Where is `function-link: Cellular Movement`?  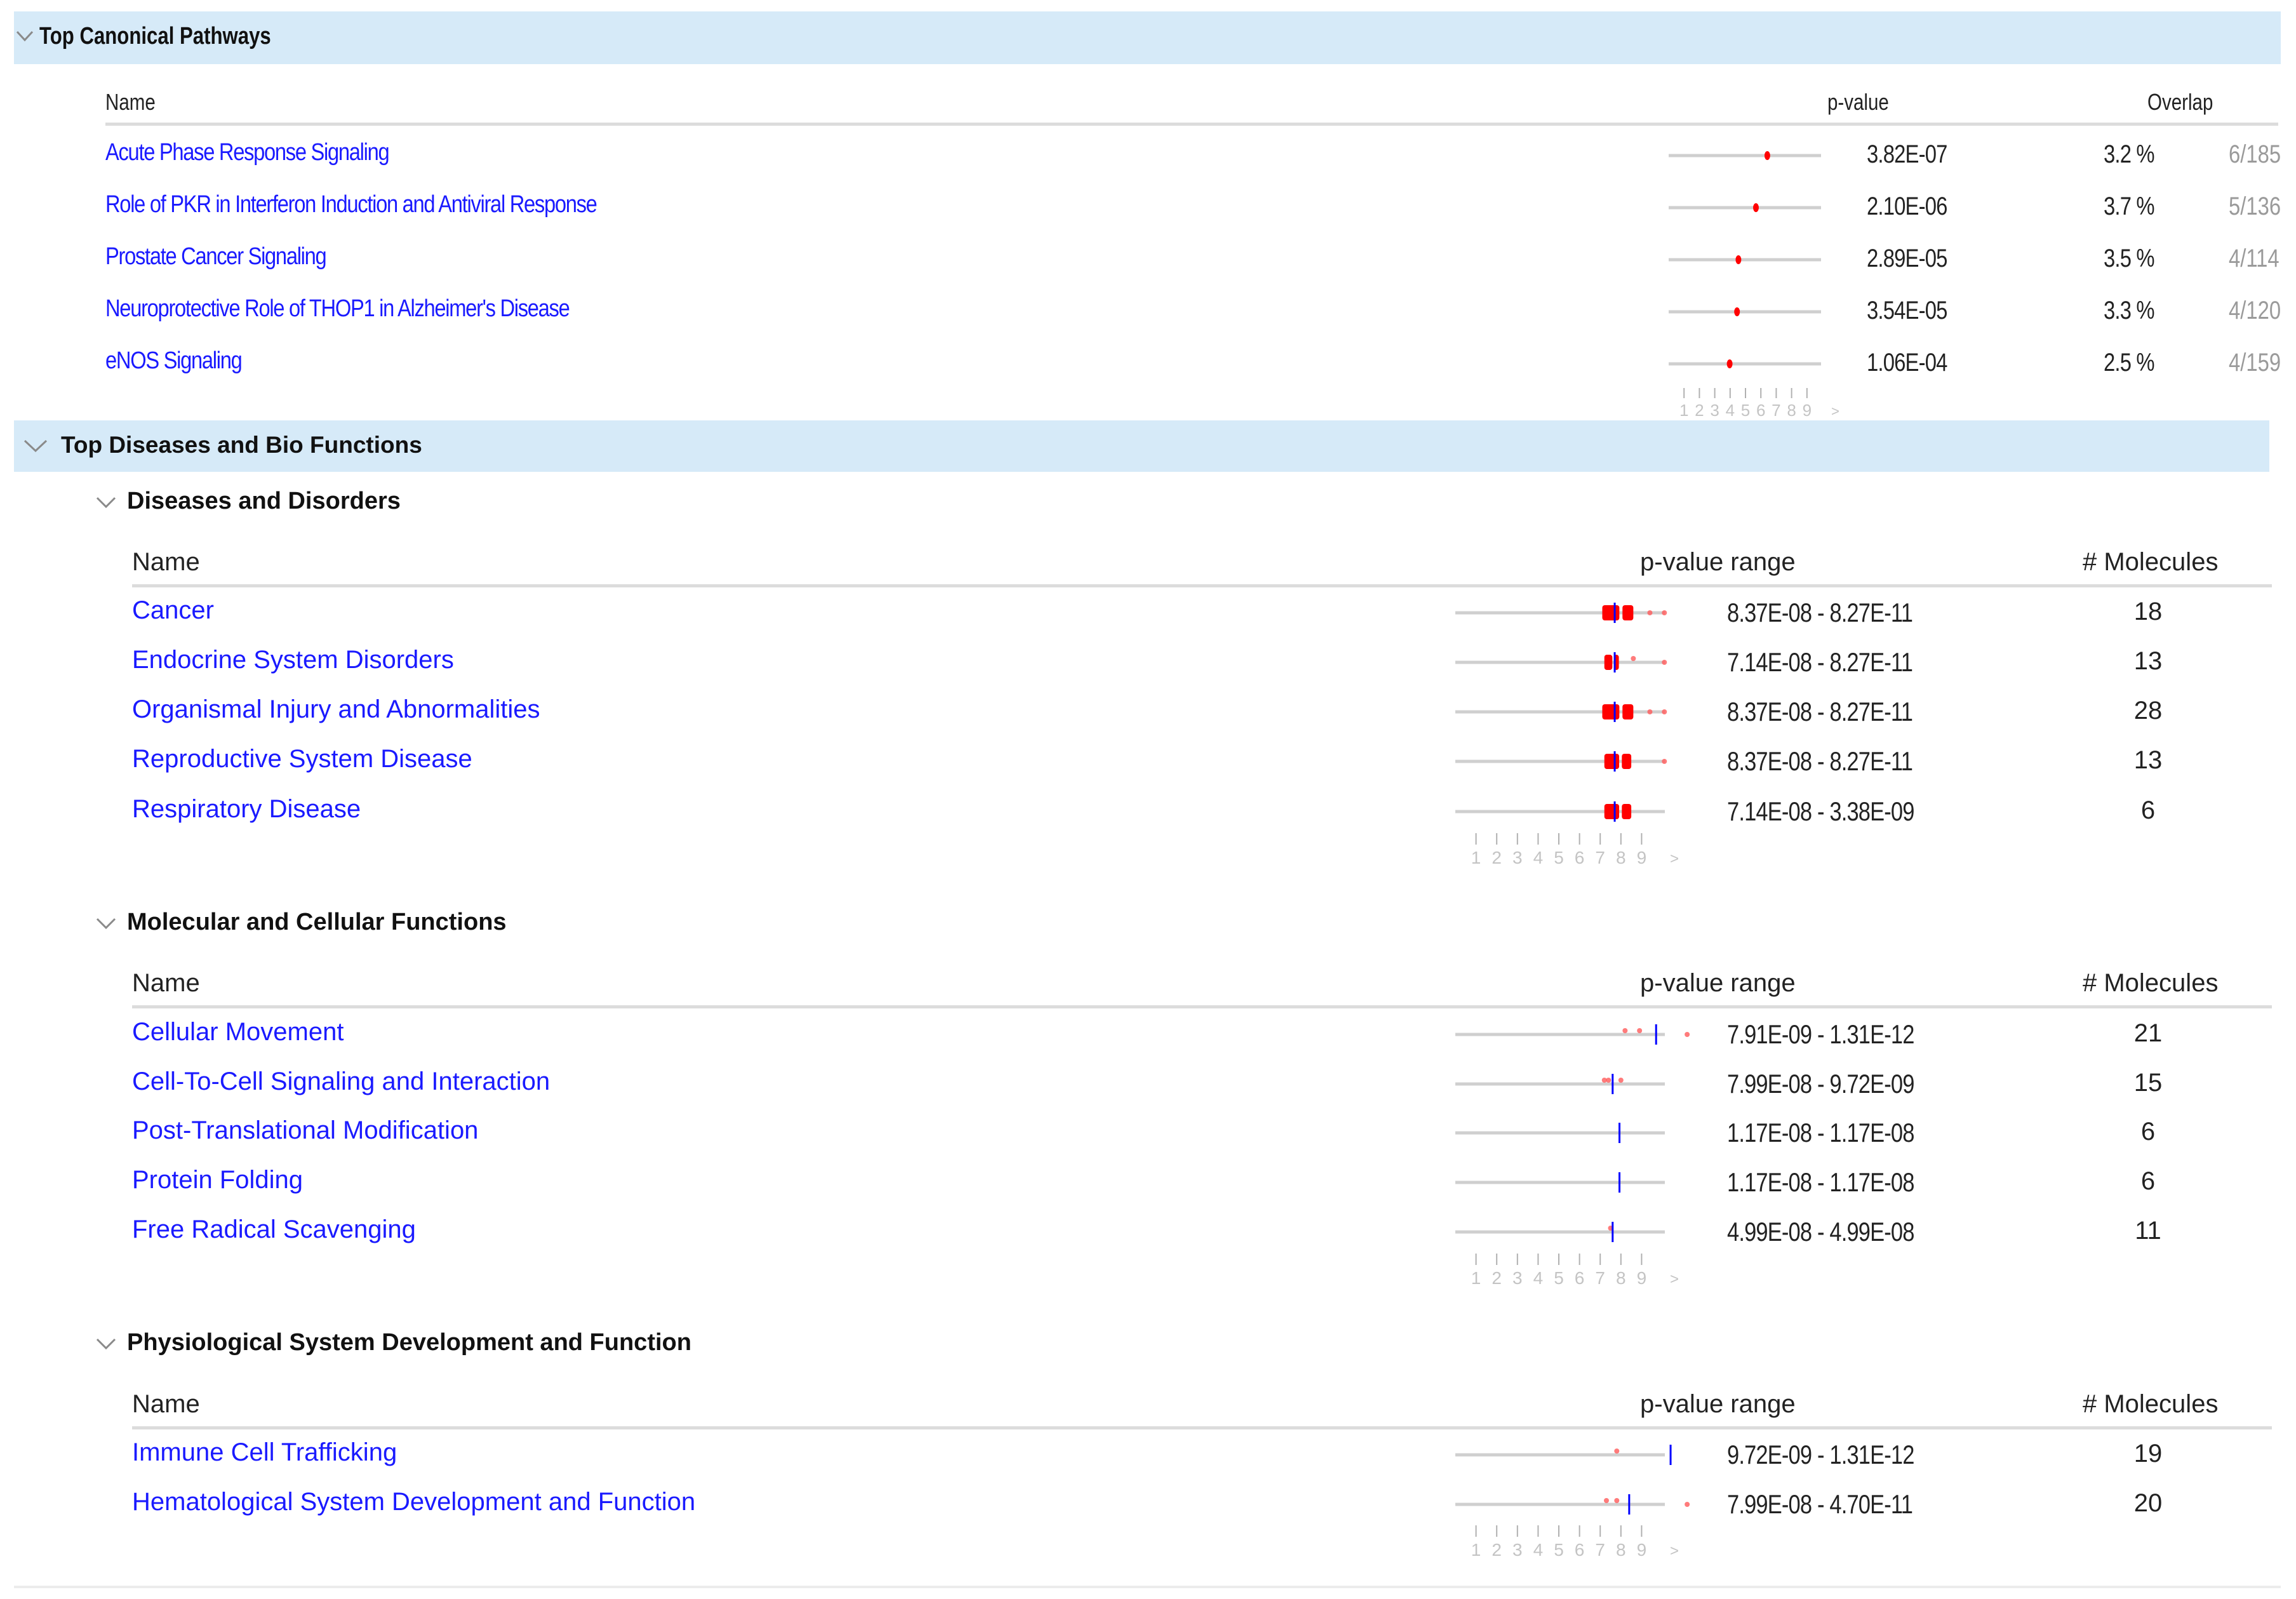 function-link: Cellular Movement is located at coordinates (238, 1032).